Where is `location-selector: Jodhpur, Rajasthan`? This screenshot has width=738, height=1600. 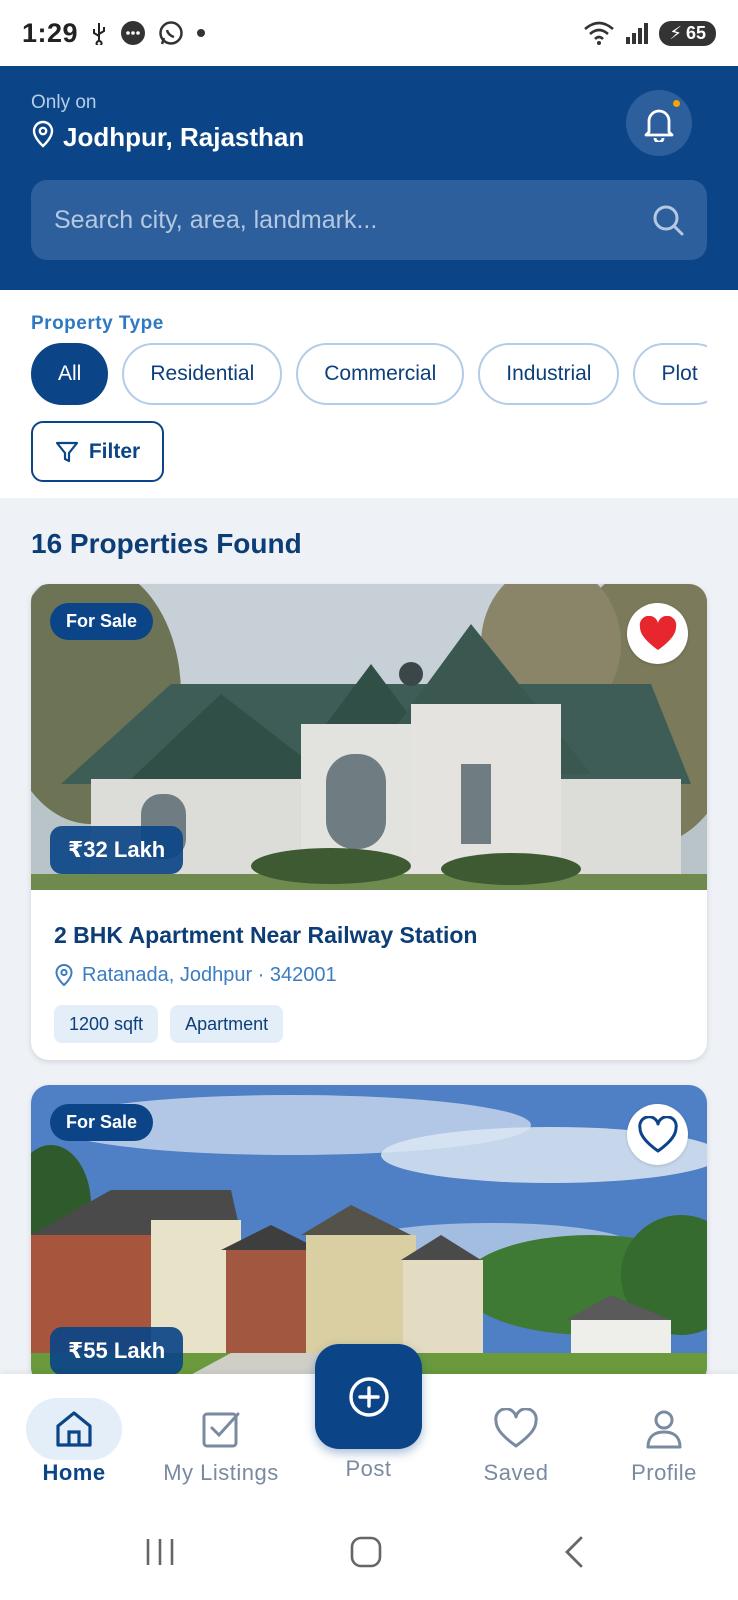 location-selector: Jodhpur, Rajasthan is located at coordinates (167, 137).